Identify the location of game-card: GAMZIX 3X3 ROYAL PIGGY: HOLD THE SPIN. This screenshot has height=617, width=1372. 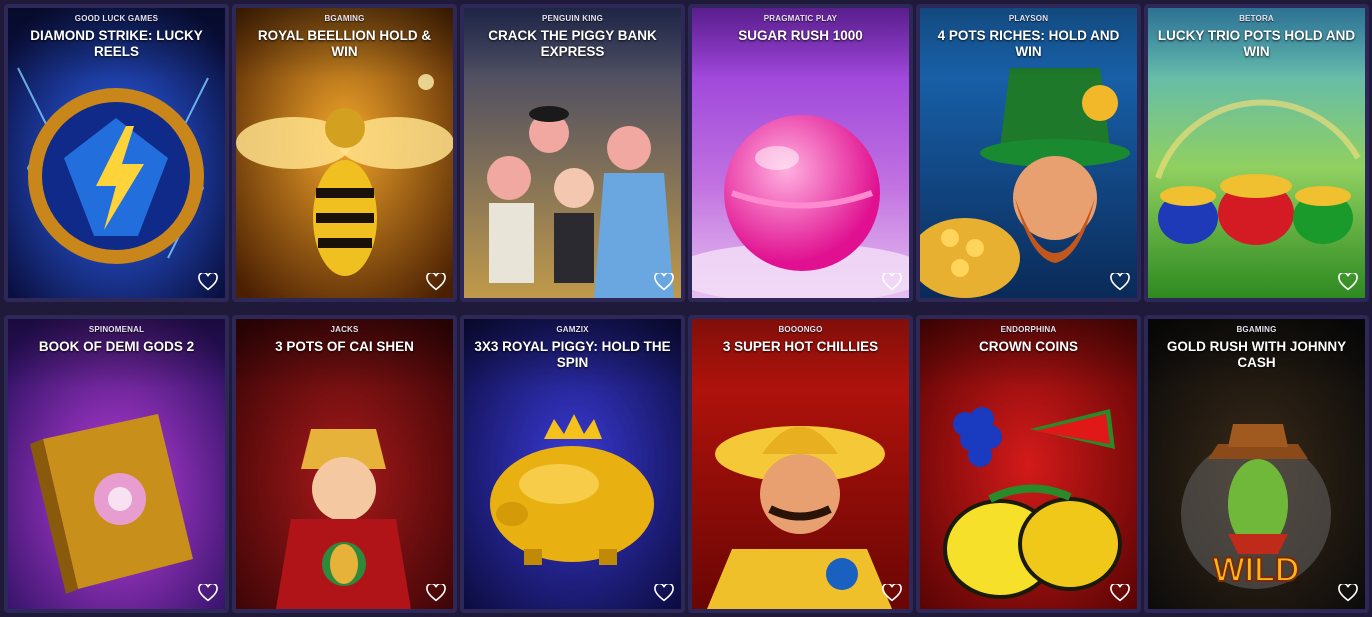
(572, 464).